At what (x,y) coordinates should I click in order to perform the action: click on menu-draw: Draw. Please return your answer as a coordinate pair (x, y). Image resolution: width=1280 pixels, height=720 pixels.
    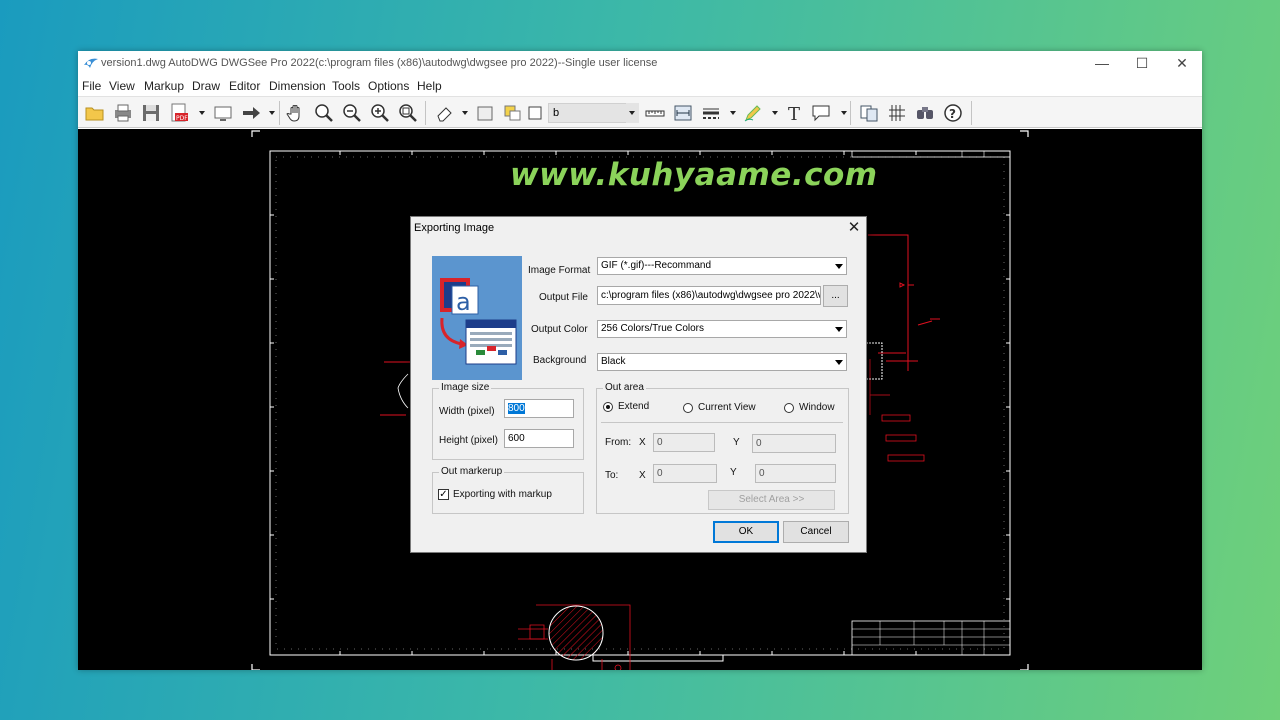
    Looking at the image, I should click on (206, 86).